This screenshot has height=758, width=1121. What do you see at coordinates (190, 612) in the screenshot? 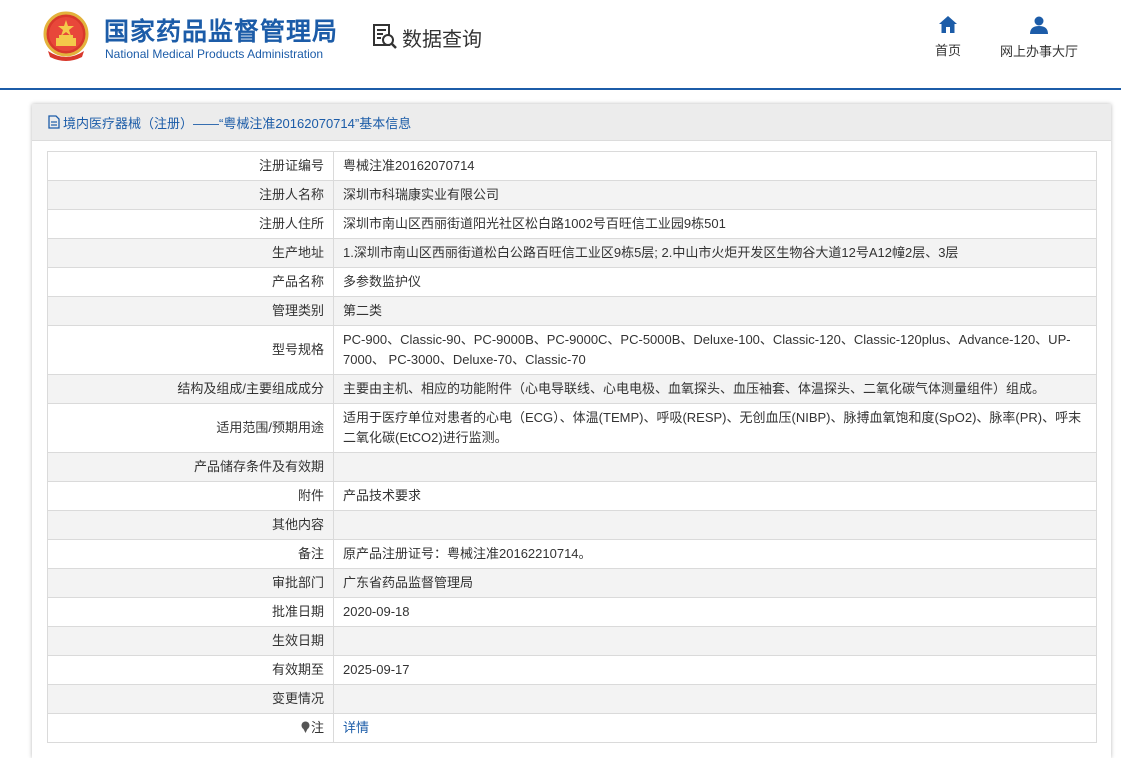
I see `row-label: 批准日期` at bounding box center [190, 612].